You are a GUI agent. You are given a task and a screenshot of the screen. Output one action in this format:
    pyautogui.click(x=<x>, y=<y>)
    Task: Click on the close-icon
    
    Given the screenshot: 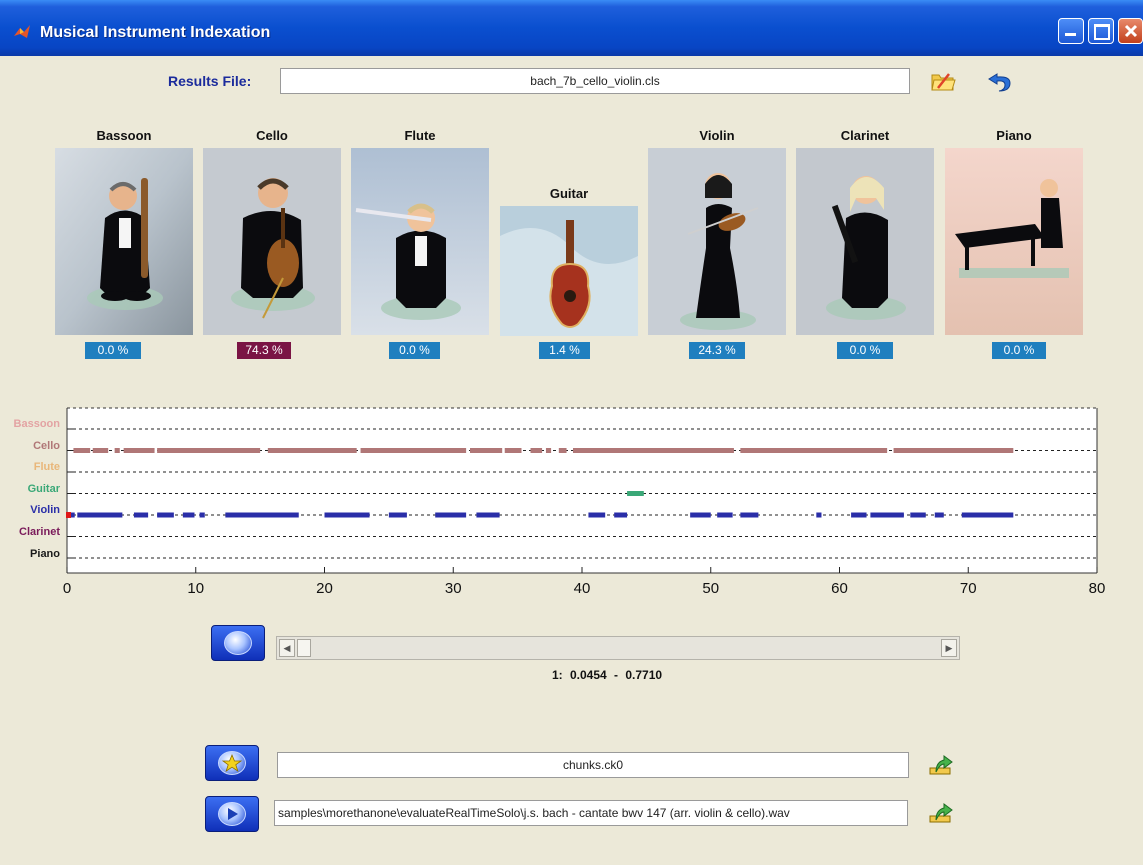 What is the action you would take?
    pyautogui.click(x=1131, y=31)
    